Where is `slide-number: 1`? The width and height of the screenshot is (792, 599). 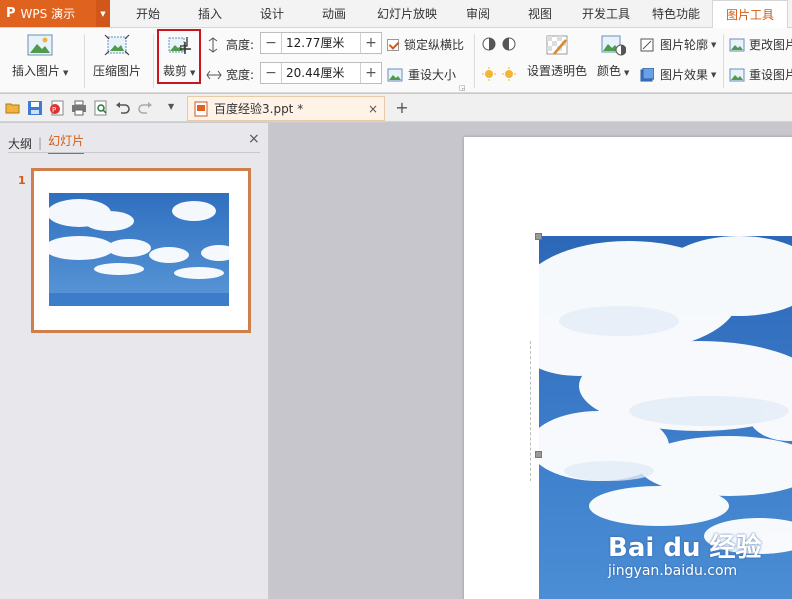
slide-number: 1 is located at coordinates (22, 180).